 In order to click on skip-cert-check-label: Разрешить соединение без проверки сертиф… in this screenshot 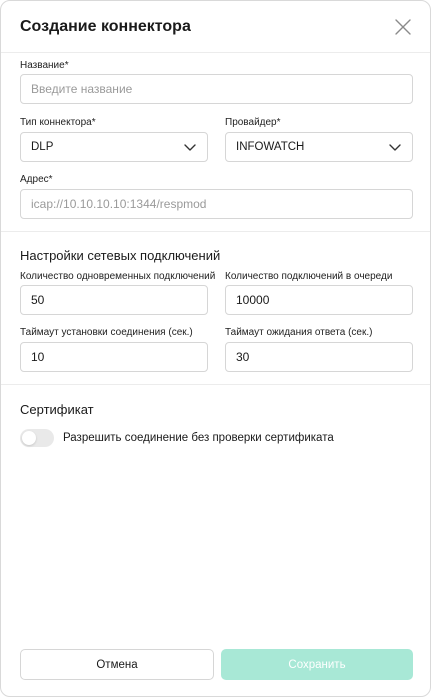, I will do `click(198, 438)`.